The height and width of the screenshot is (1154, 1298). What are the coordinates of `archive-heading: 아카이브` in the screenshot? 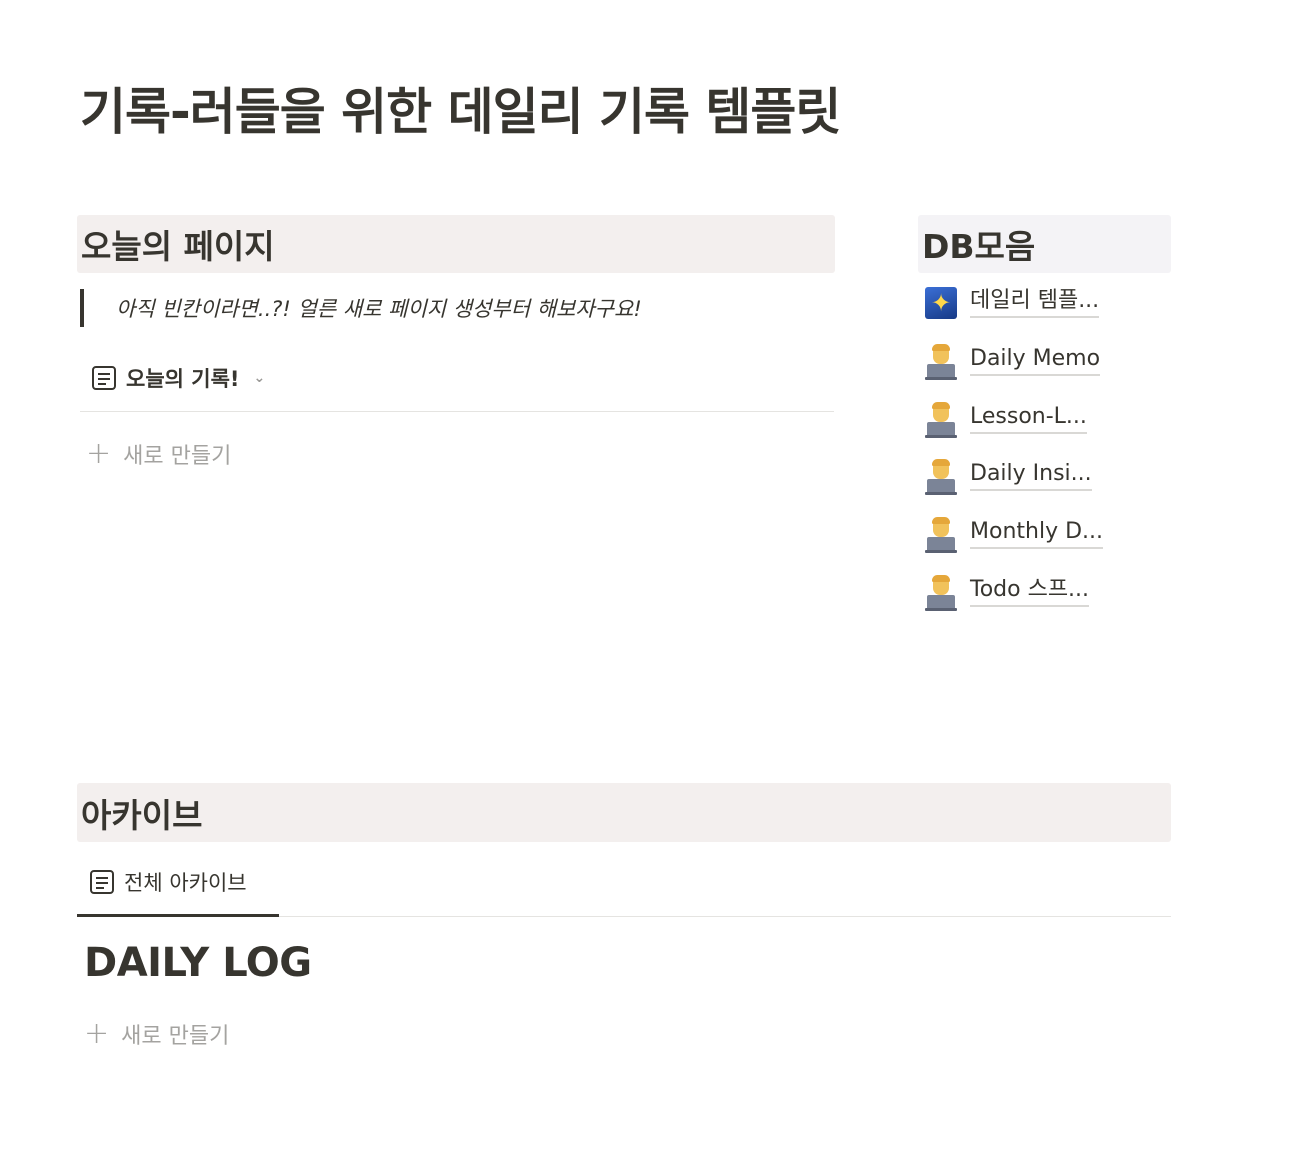 It's located at (624, 812).